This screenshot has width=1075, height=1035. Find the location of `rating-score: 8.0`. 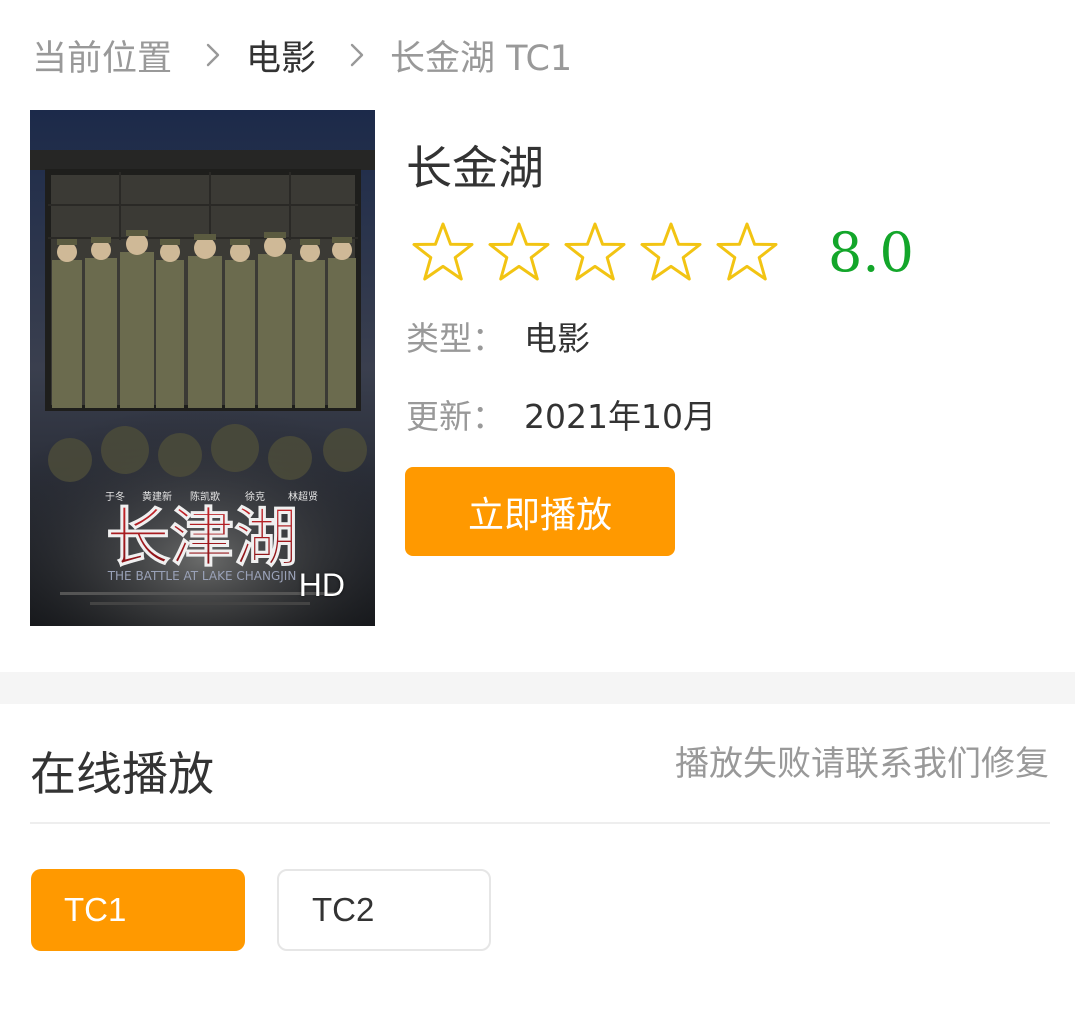

rating-score: 8.0 is located at coordinates (871, 252).